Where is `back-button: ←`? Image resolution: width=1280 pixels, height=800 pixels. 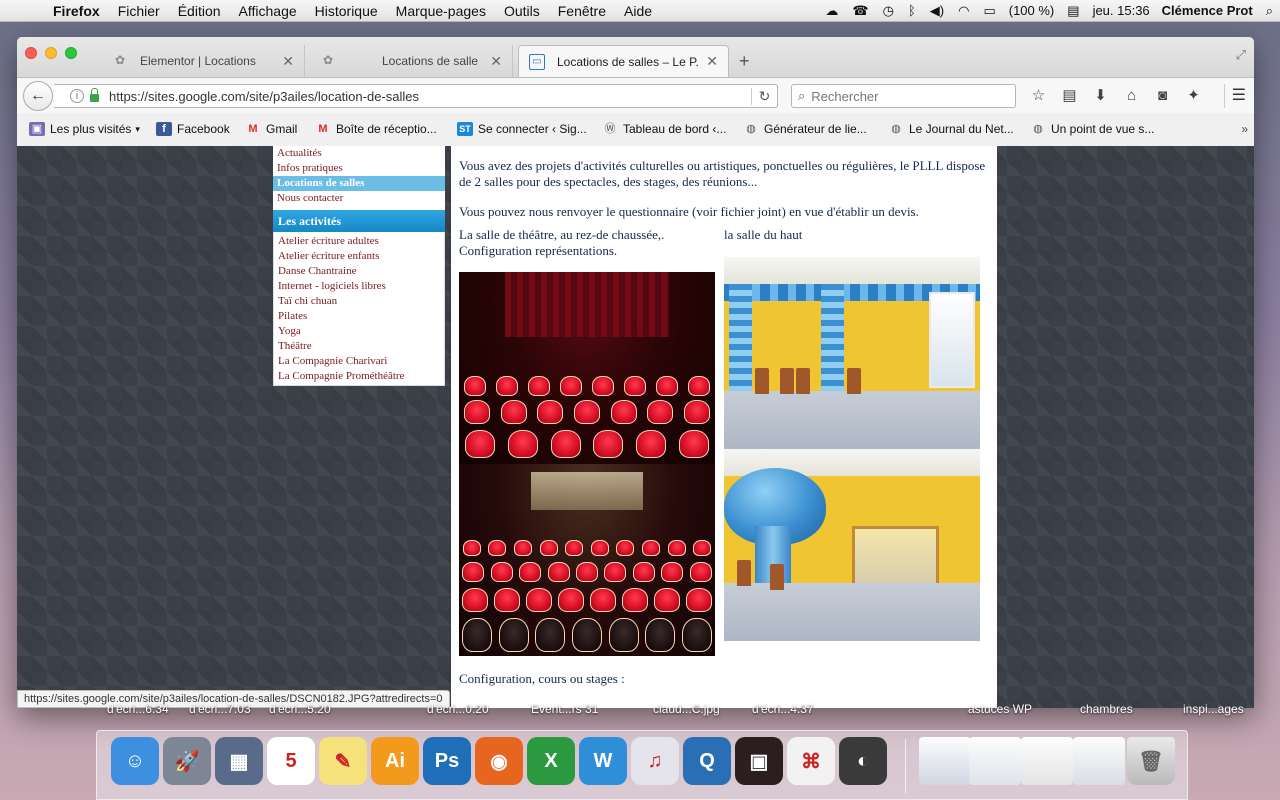
back-button: ← is located at coordinates (38, 96).